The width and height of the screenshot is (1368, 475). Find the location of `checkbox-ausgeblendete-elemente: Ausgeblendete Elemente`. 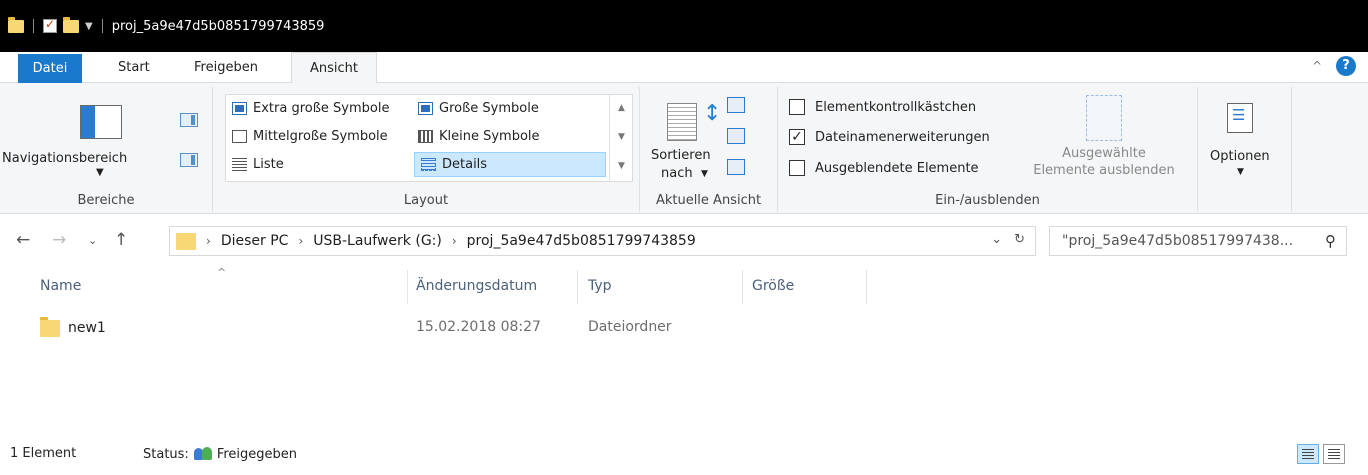

checkbox-ausgeblendete-elemente: Ausgeblendete Elemente is located at coordinates (884, 168).